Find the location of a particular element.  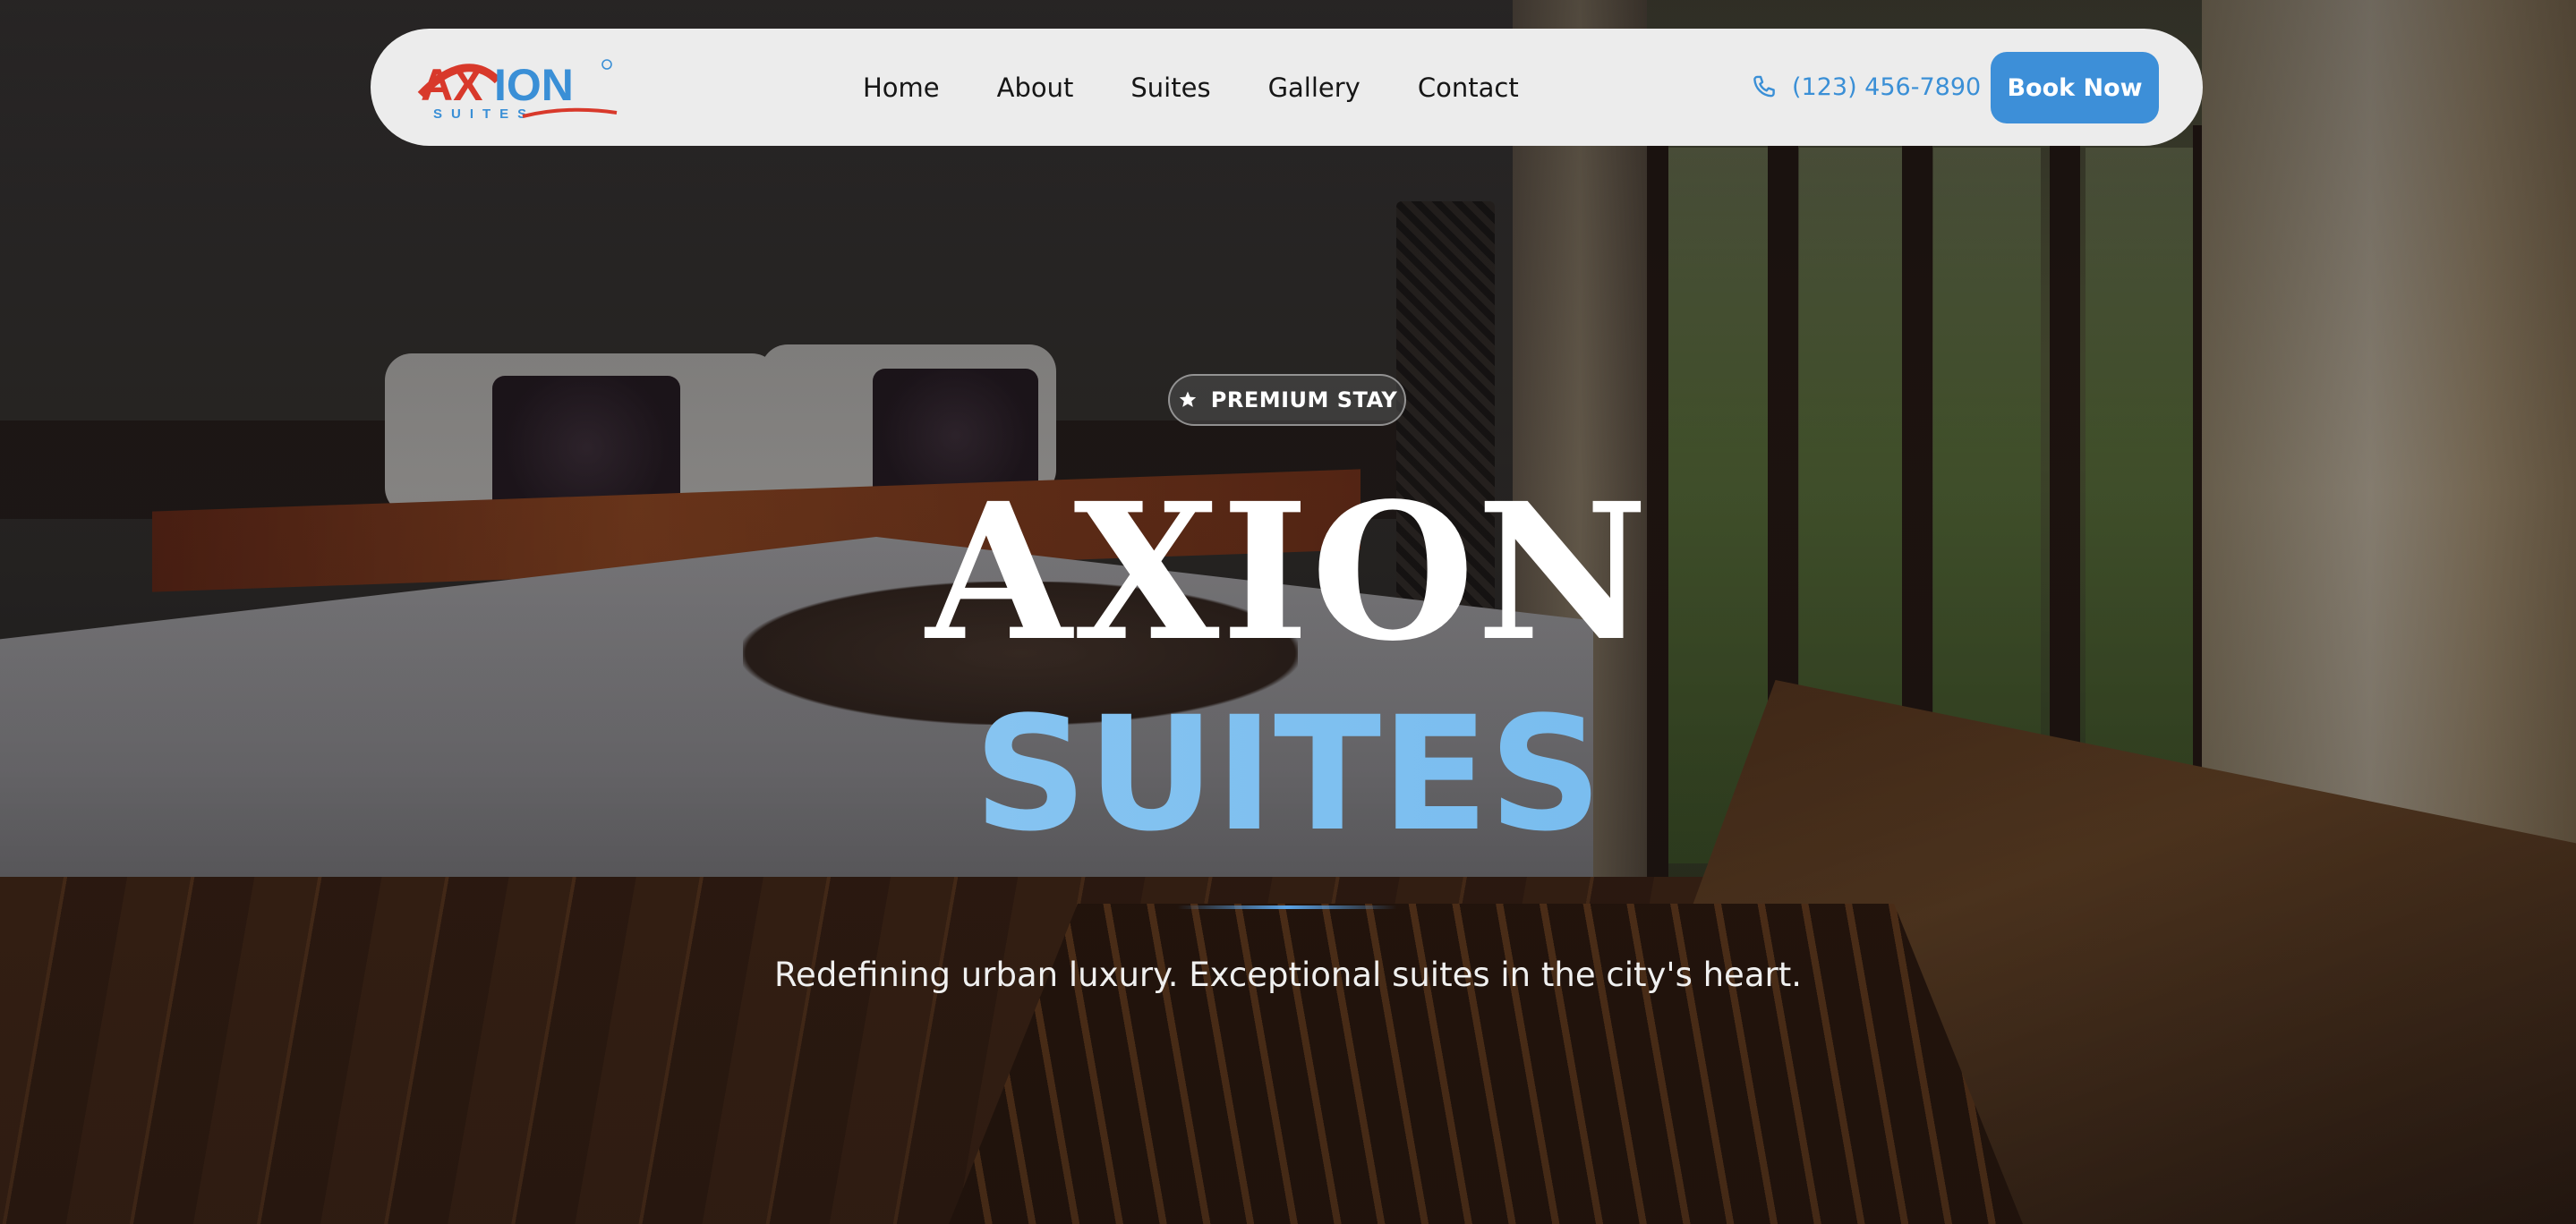

brand-logo: AX ION SUITES is located at coordinates (522, 89).